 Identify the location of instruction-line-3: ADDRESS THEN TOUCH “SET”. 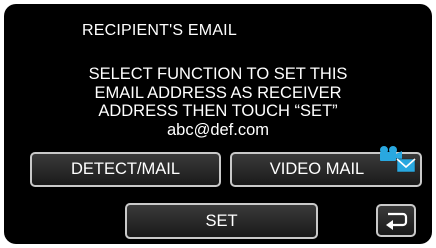
(218, 111).